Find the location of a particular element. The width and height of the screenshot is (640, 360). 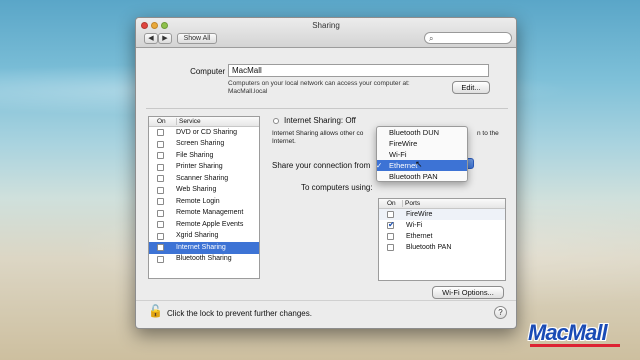

service-label: File Sharing is located at coordinates (195, 155).